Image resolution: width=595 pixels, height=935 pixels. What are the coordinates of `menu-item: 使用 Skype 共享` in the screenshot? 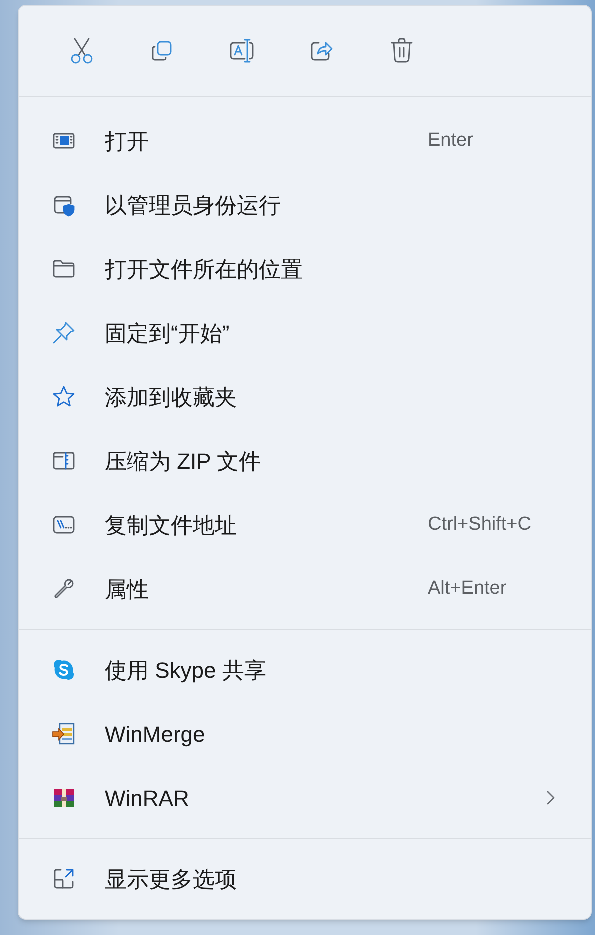 It's located at (305, 670).